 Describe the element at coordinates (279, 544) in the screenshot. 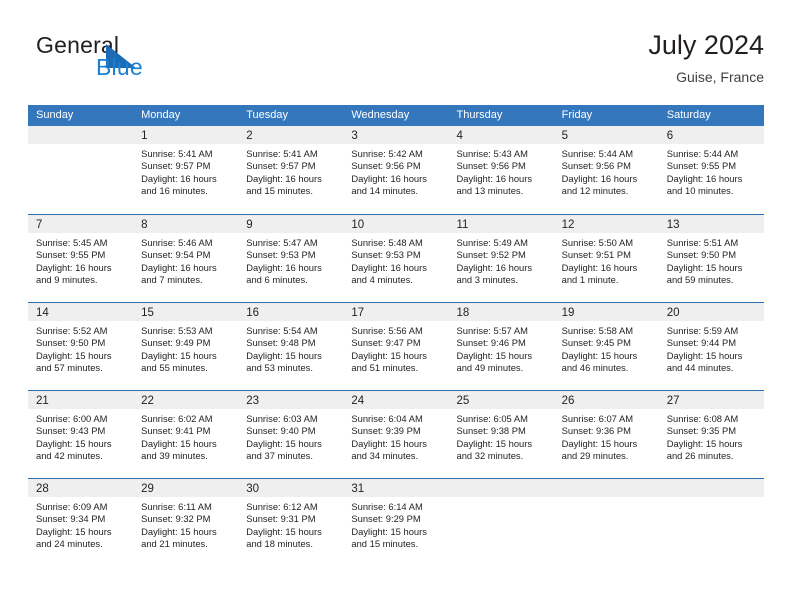

I see `daylight-text-line2: and 18 minutes.` at that location.